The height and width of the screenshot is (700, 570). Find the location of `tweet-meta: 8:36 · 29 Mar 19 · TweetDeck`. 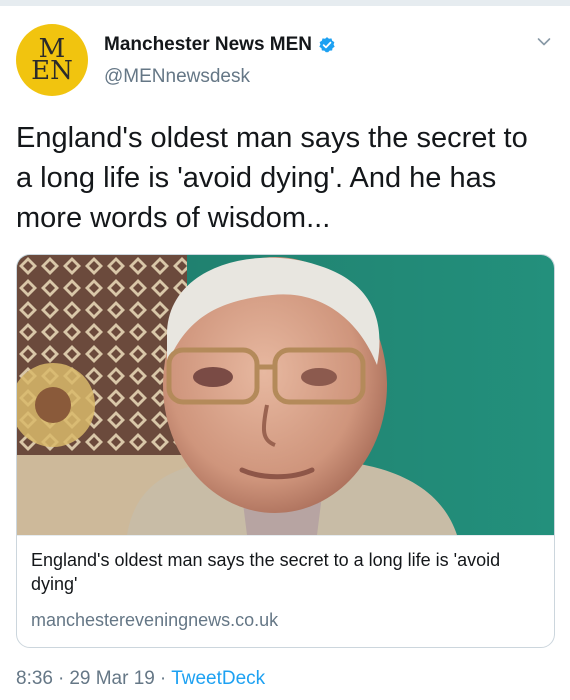

tweet-meta: 8:36 · 29 Mar 19 · TweetDeck is located at coordinates (140, 679).